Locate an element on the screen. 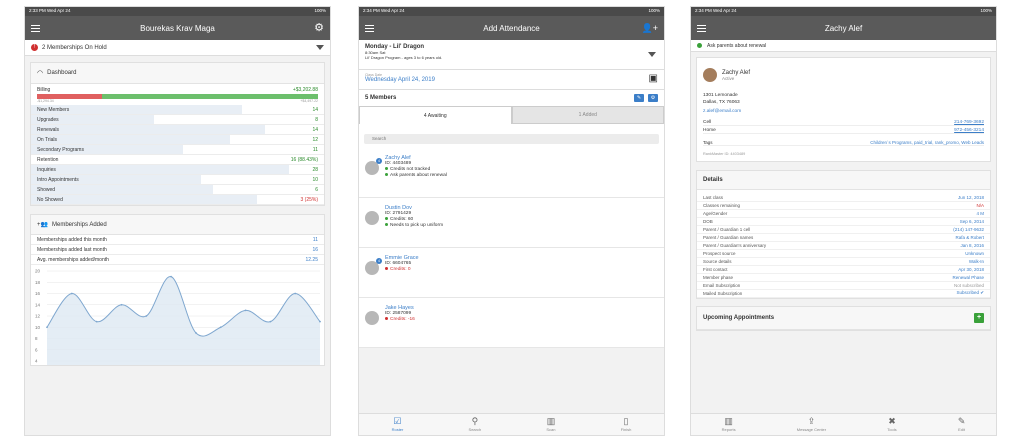 Image resolution: width=1026 pixels, height=442 pixels. tab-message-center: ⇪ Message Center is located at coordinates (811, 424).